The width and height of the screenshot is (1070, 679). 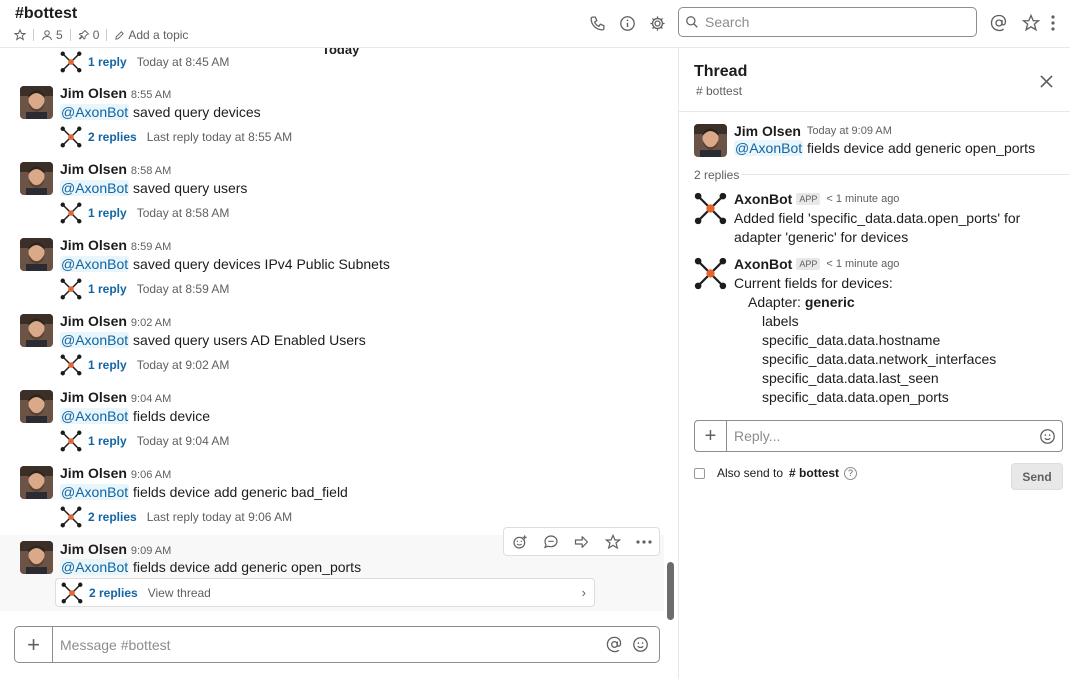 I want to click on message-author: Jim Olsen 9:06 AM, so click(x=115, y=473).